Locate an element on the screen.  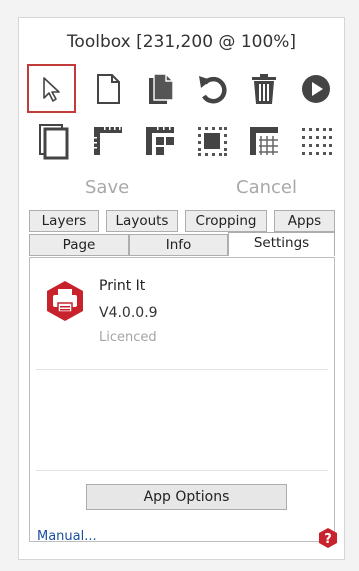
save-button: Save is located at coordinates (107, 187).